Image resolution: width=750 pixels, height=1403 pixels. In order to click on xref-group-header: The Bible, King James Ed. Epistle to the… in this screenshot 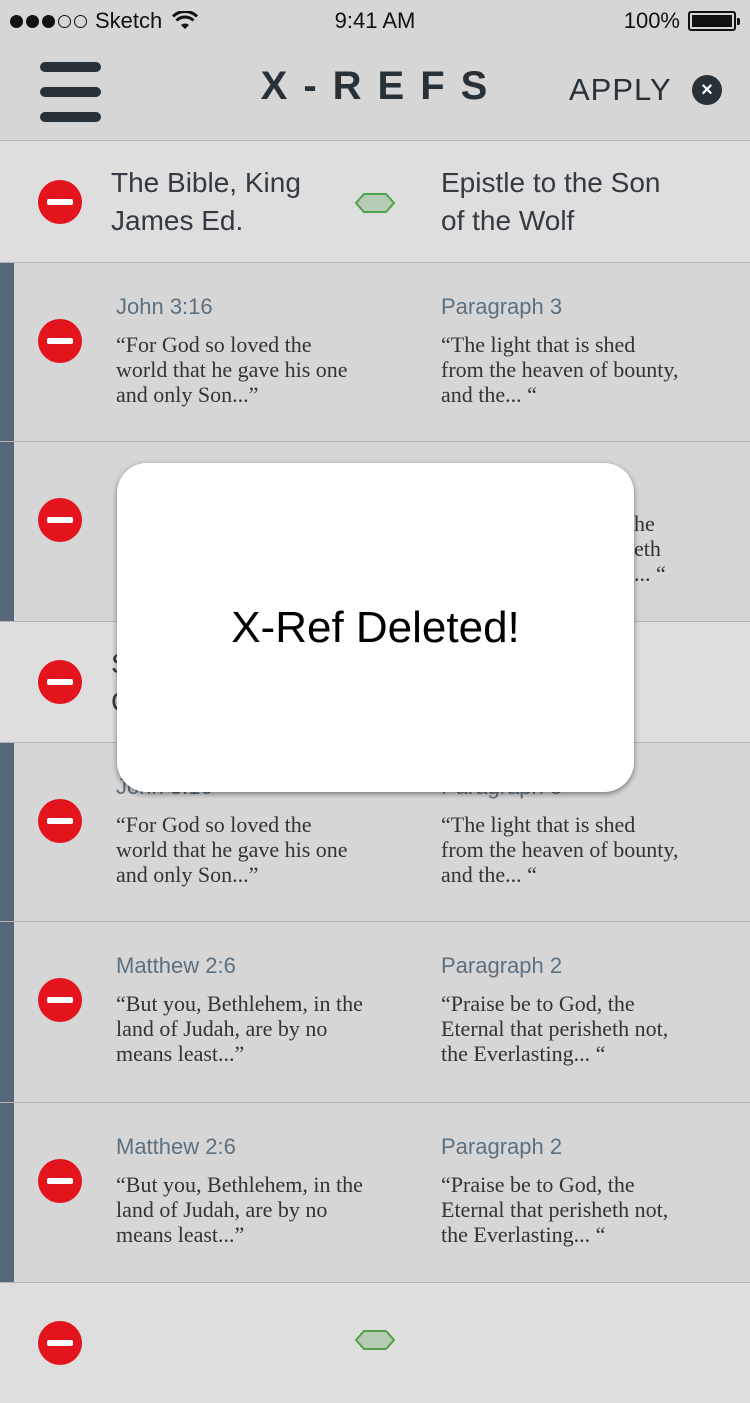, I will do `click(375, 202)`.